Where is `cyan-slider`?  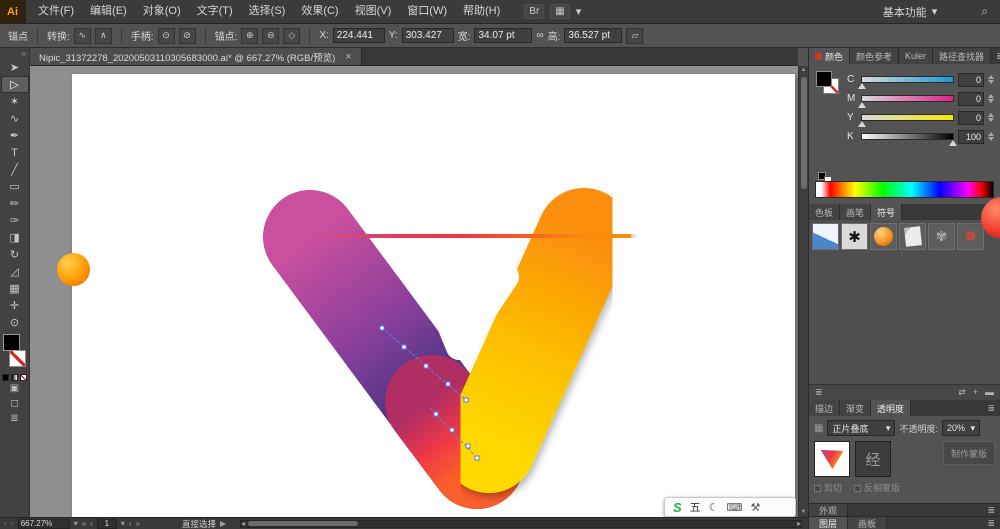
cyan-slider is located at coordinates (906, 82).